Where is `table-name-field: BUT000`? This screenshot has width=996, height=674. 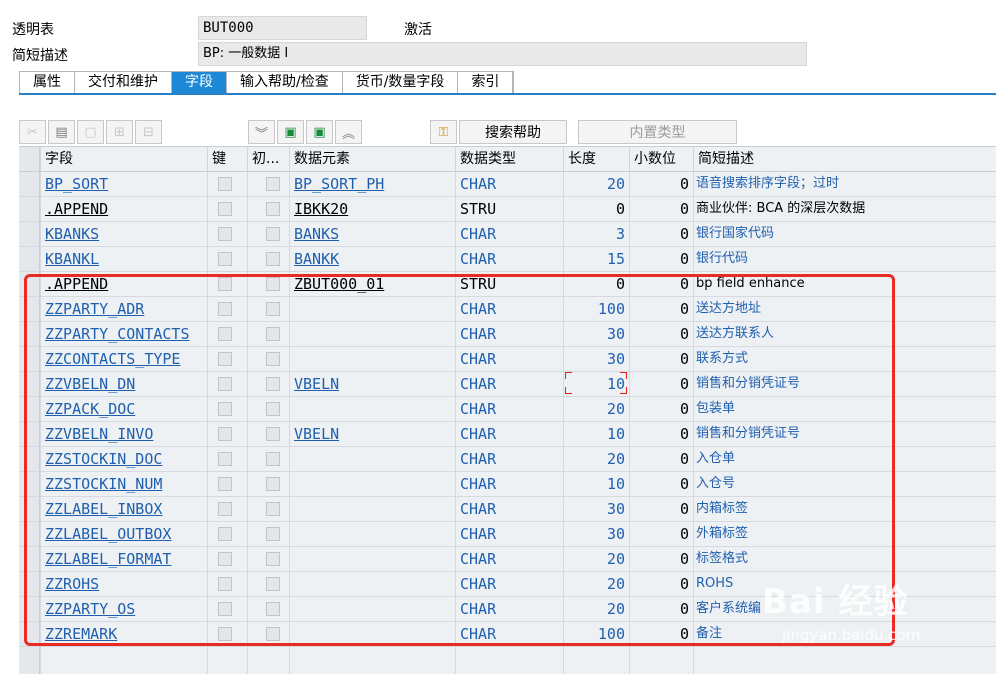 table-name-field: BUT000 is located at coordinates (282, 28).